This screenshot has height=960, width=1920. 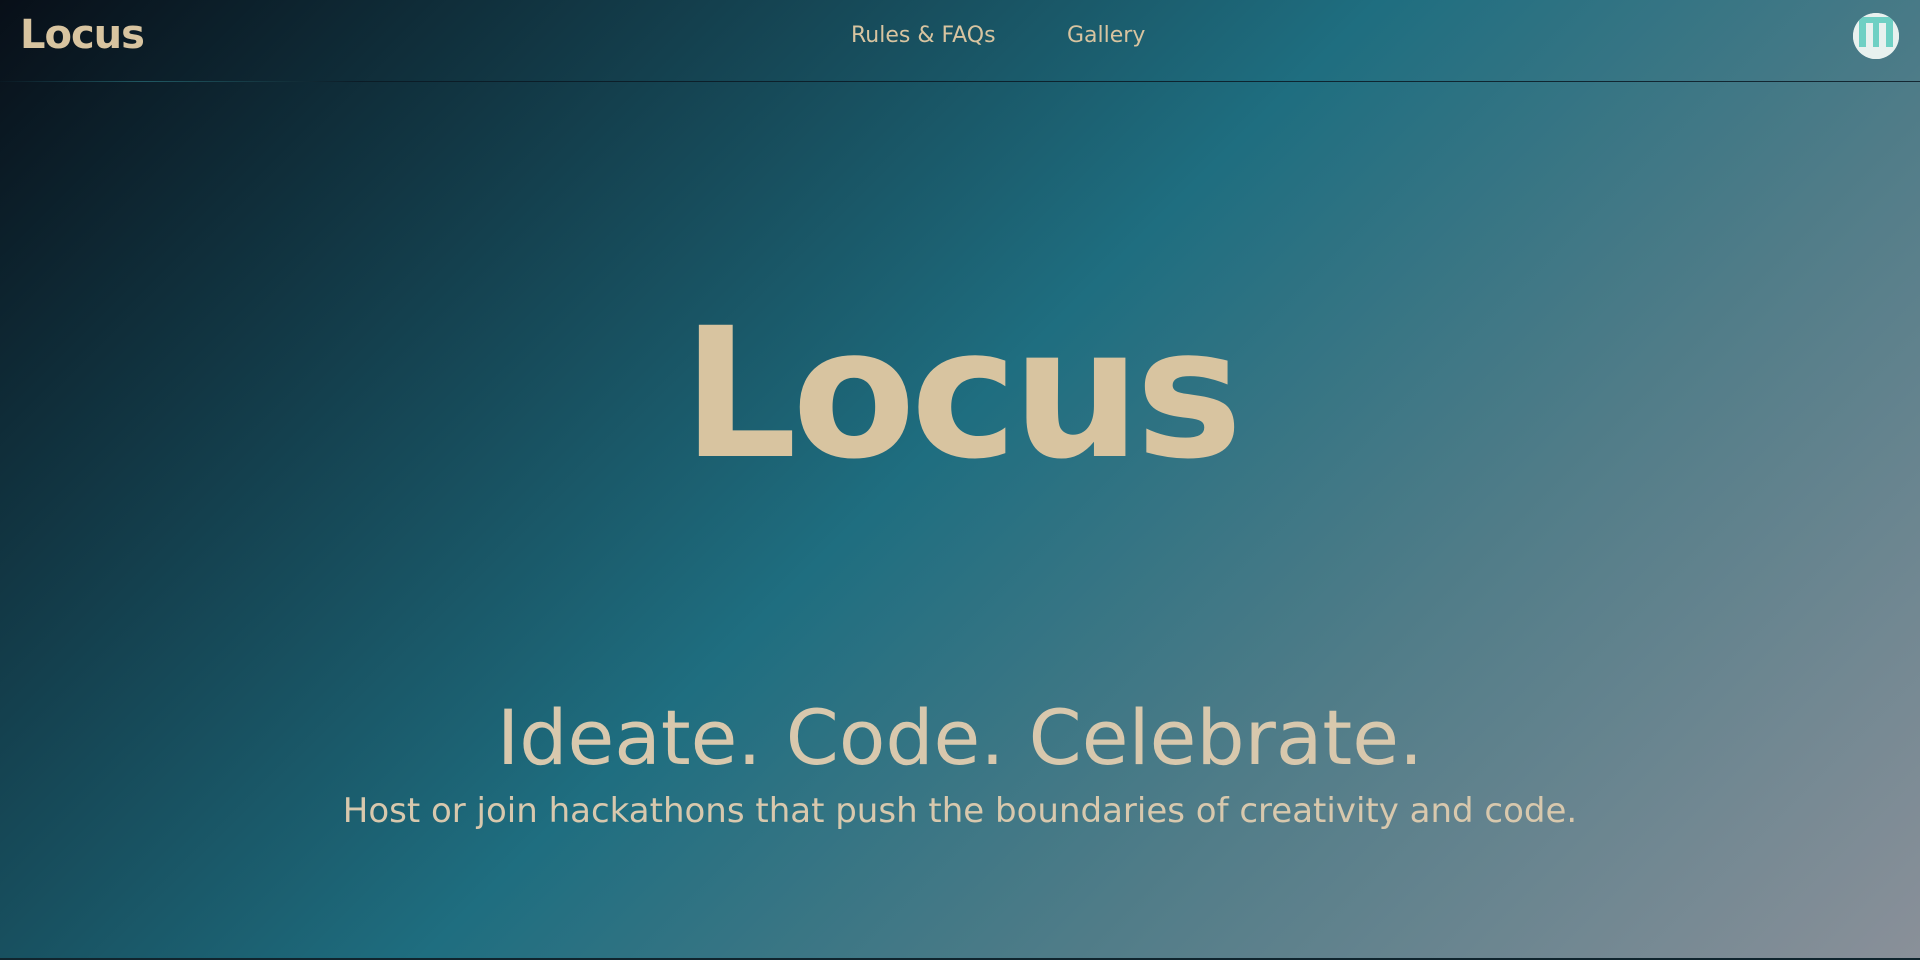 I want to click on hero-tagline: Ideate. Code. Celebrate., so click(x=960, y=737).